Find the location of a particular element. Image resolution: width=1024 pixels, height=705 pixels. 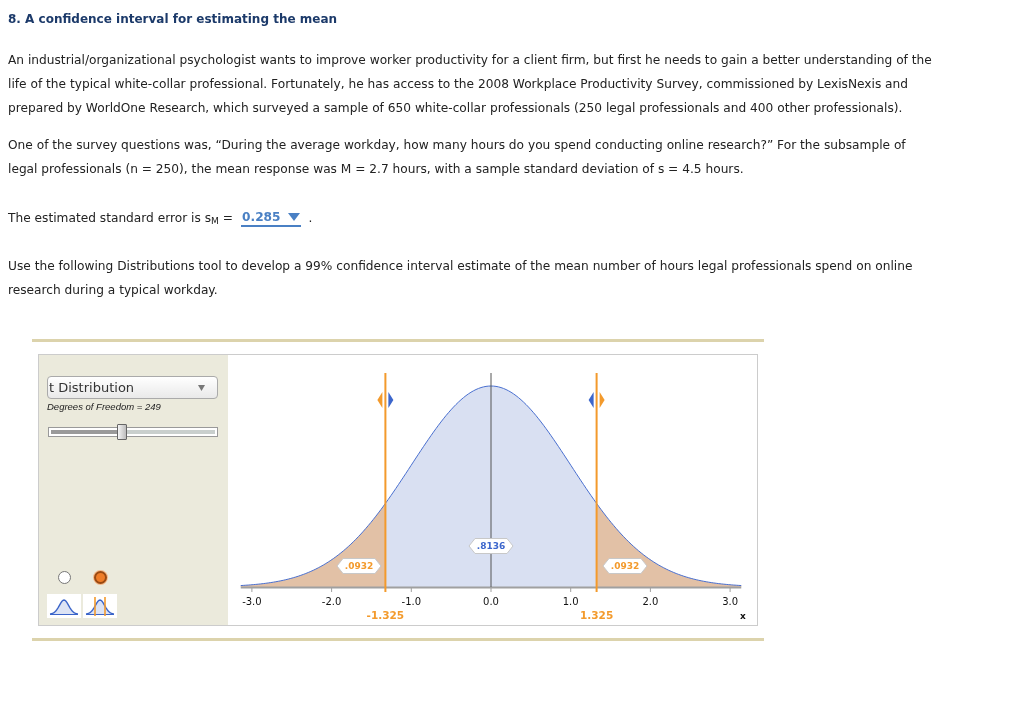

cutoff-value: 1.325 is located at coordinates (597, 615).